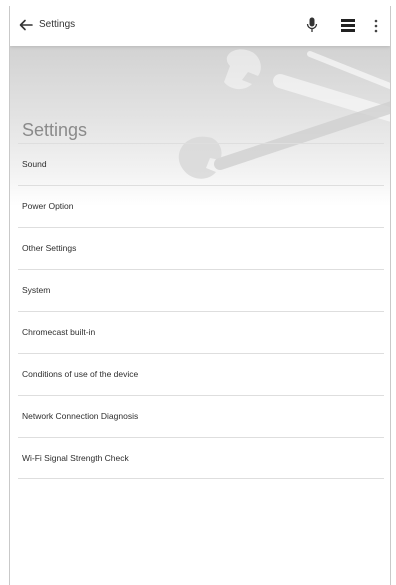 This screenshot has height=585, width=396. Describe the element at coordinates (201, 332) in the screenshot. I see `settings-item-chromecast: Chromecast built-in` at that location.